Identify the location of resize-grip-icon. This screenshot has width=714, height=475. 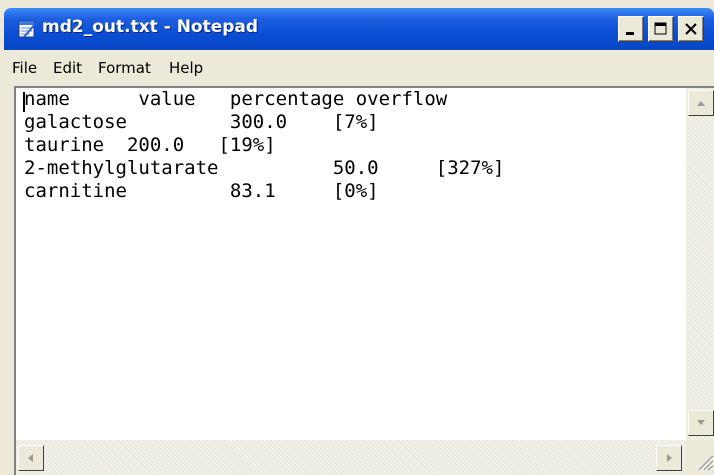
(706, 463).